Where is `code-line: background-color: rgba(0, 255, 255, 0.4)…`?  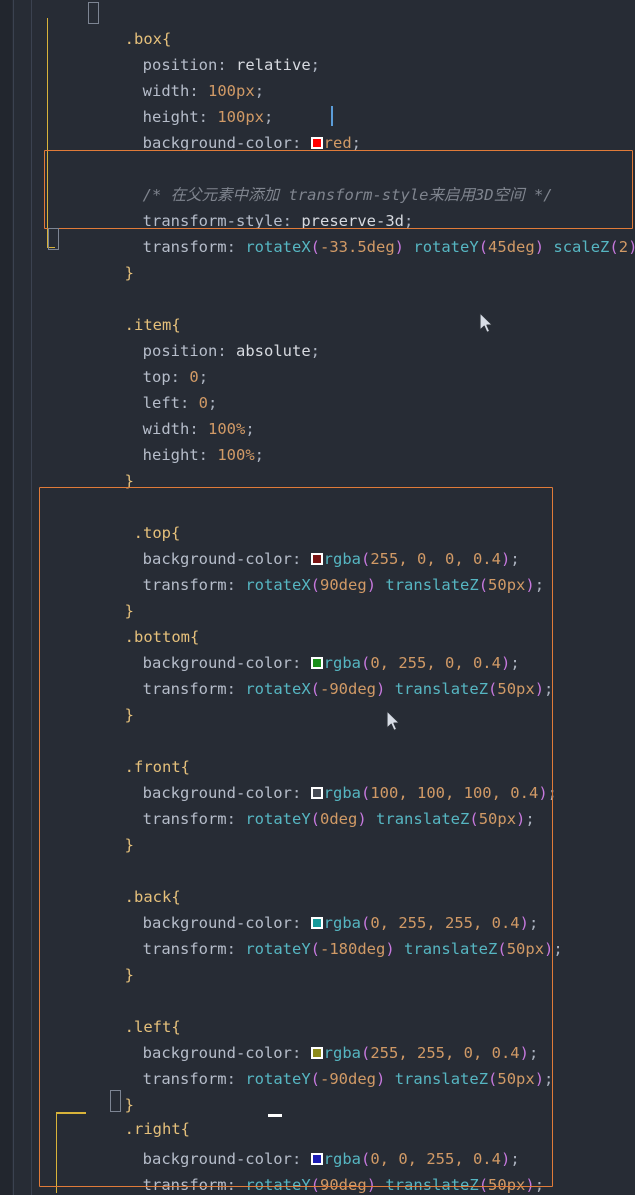
code-line: background-color: rgba(0, 255, 255, 0.4)… is located at coordinates (317, 908).